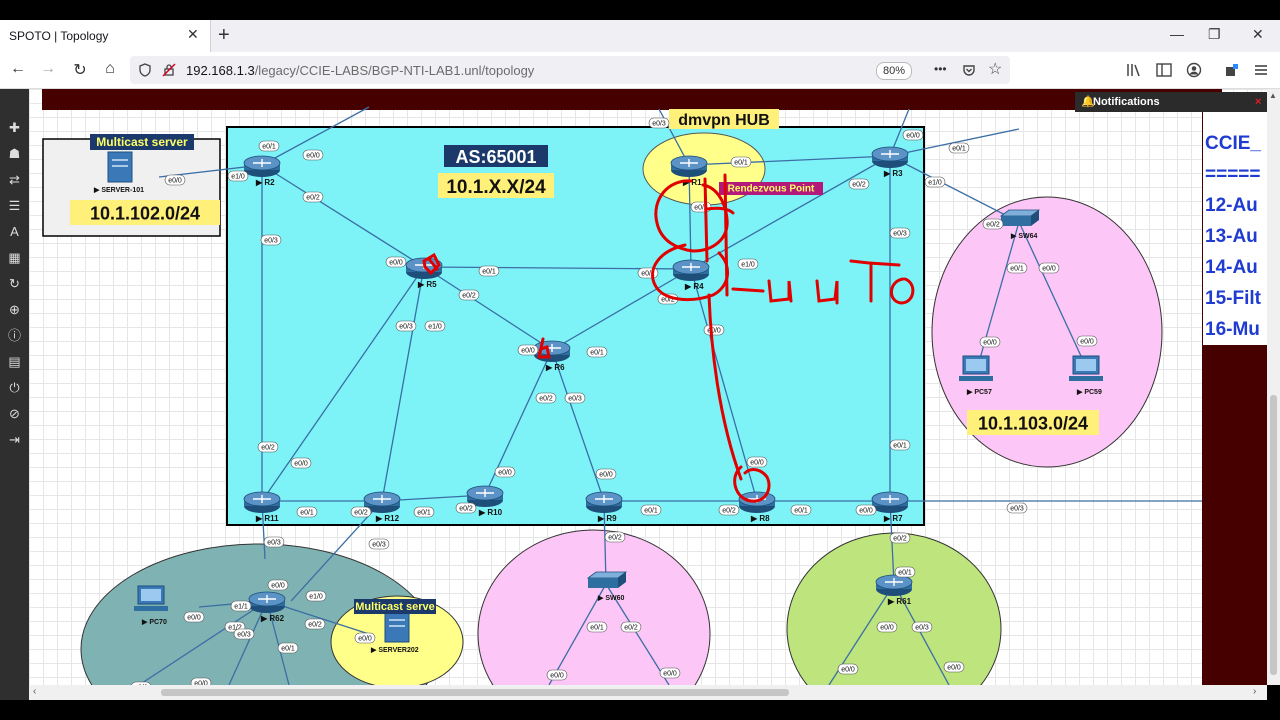 The width and height of the screenshot is (1280, 720). I want to click on reload-button: ↻, so click(80, 70).